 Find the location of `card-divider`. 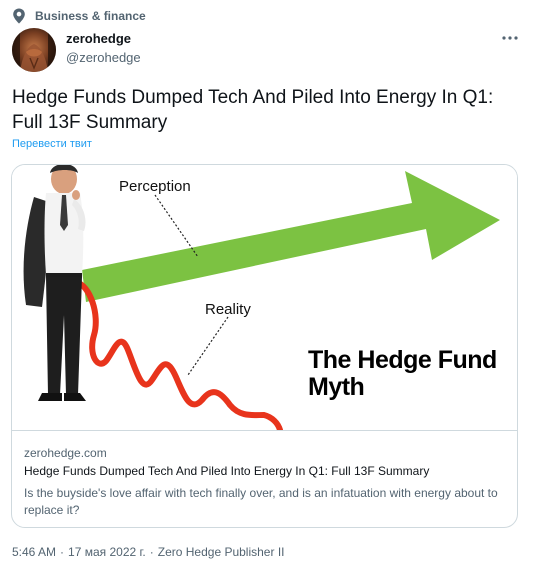

card-divider is located at coordinates (264, 430).